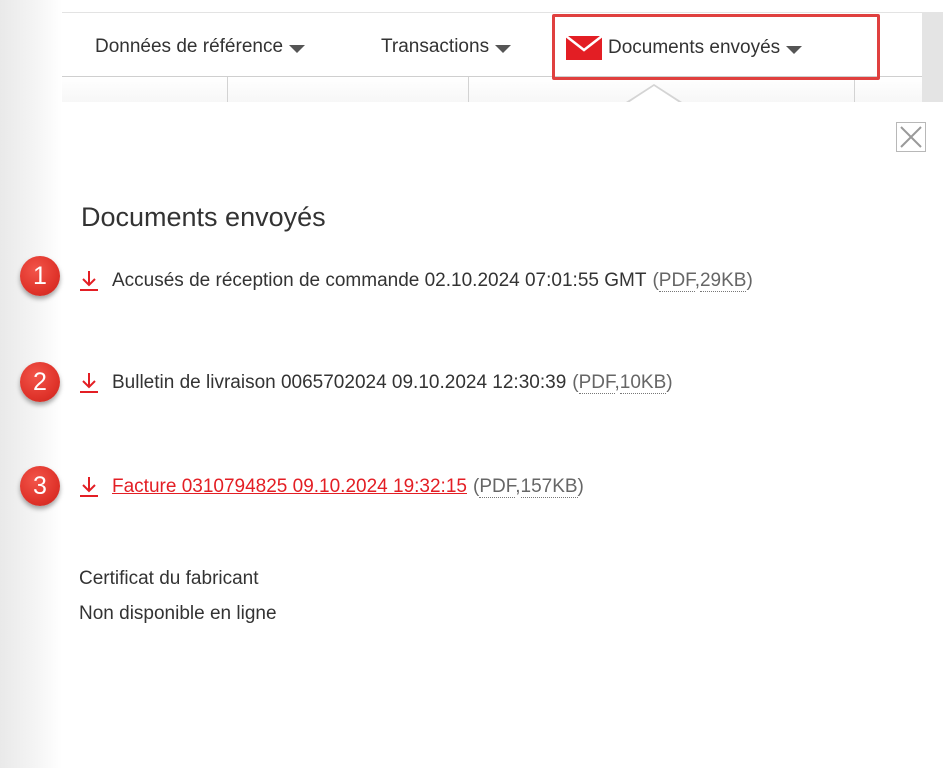 Image resolution: width=943 pixels, height=768 pixels. I want to click on certificate-status: Non disponible en ligne, so click(178, 613).